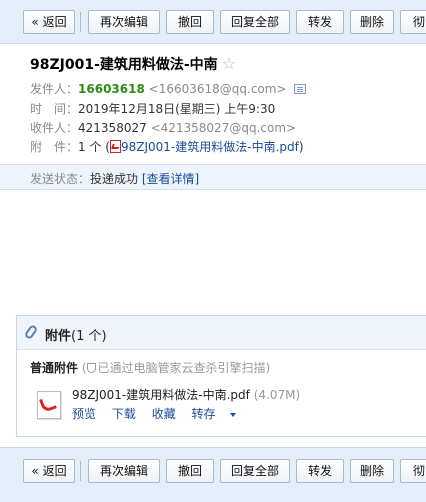 The width and height of the screenshot is (426, 502). What do you see at coordinates (301, 147) in the screenshot?
I see `attachment-close: )` at bounding box center [301, 147].